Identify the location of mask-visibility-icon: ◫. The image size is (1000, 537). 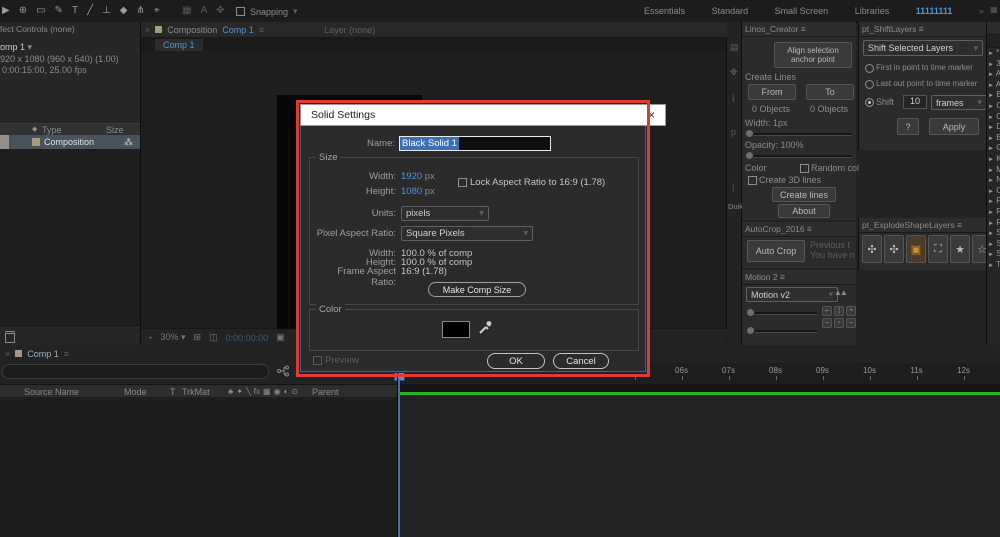
(213, 337).